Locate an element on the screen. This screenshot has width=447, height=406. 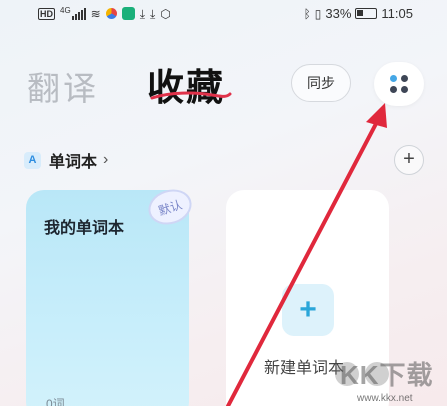
status-right: ᛒ ▯ 33% 11:05 is located at coordinates (358, 13).